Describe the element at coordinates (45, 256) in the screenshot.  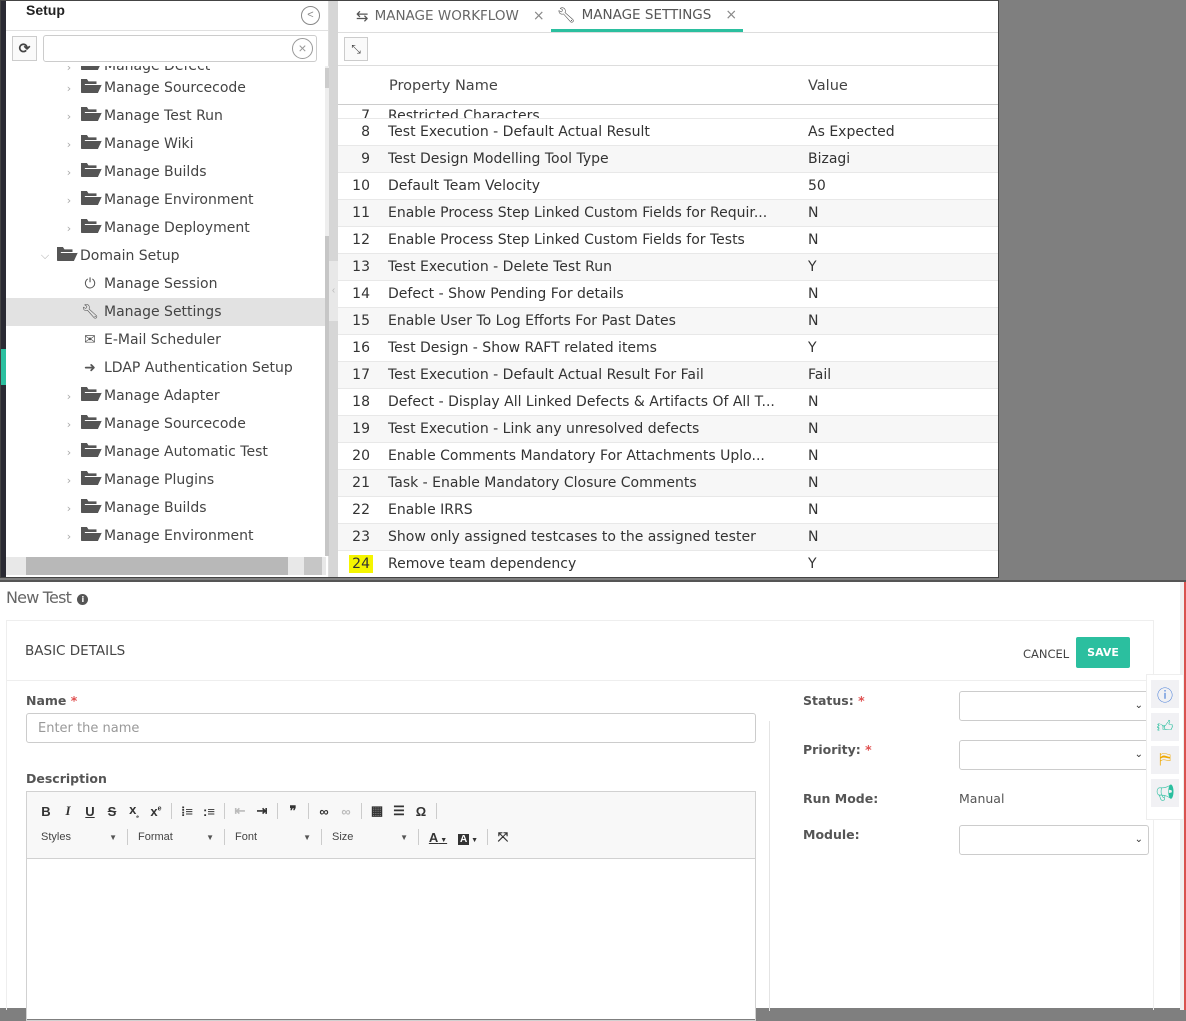
I see `chevron-down-icon: ⌵` at that location.